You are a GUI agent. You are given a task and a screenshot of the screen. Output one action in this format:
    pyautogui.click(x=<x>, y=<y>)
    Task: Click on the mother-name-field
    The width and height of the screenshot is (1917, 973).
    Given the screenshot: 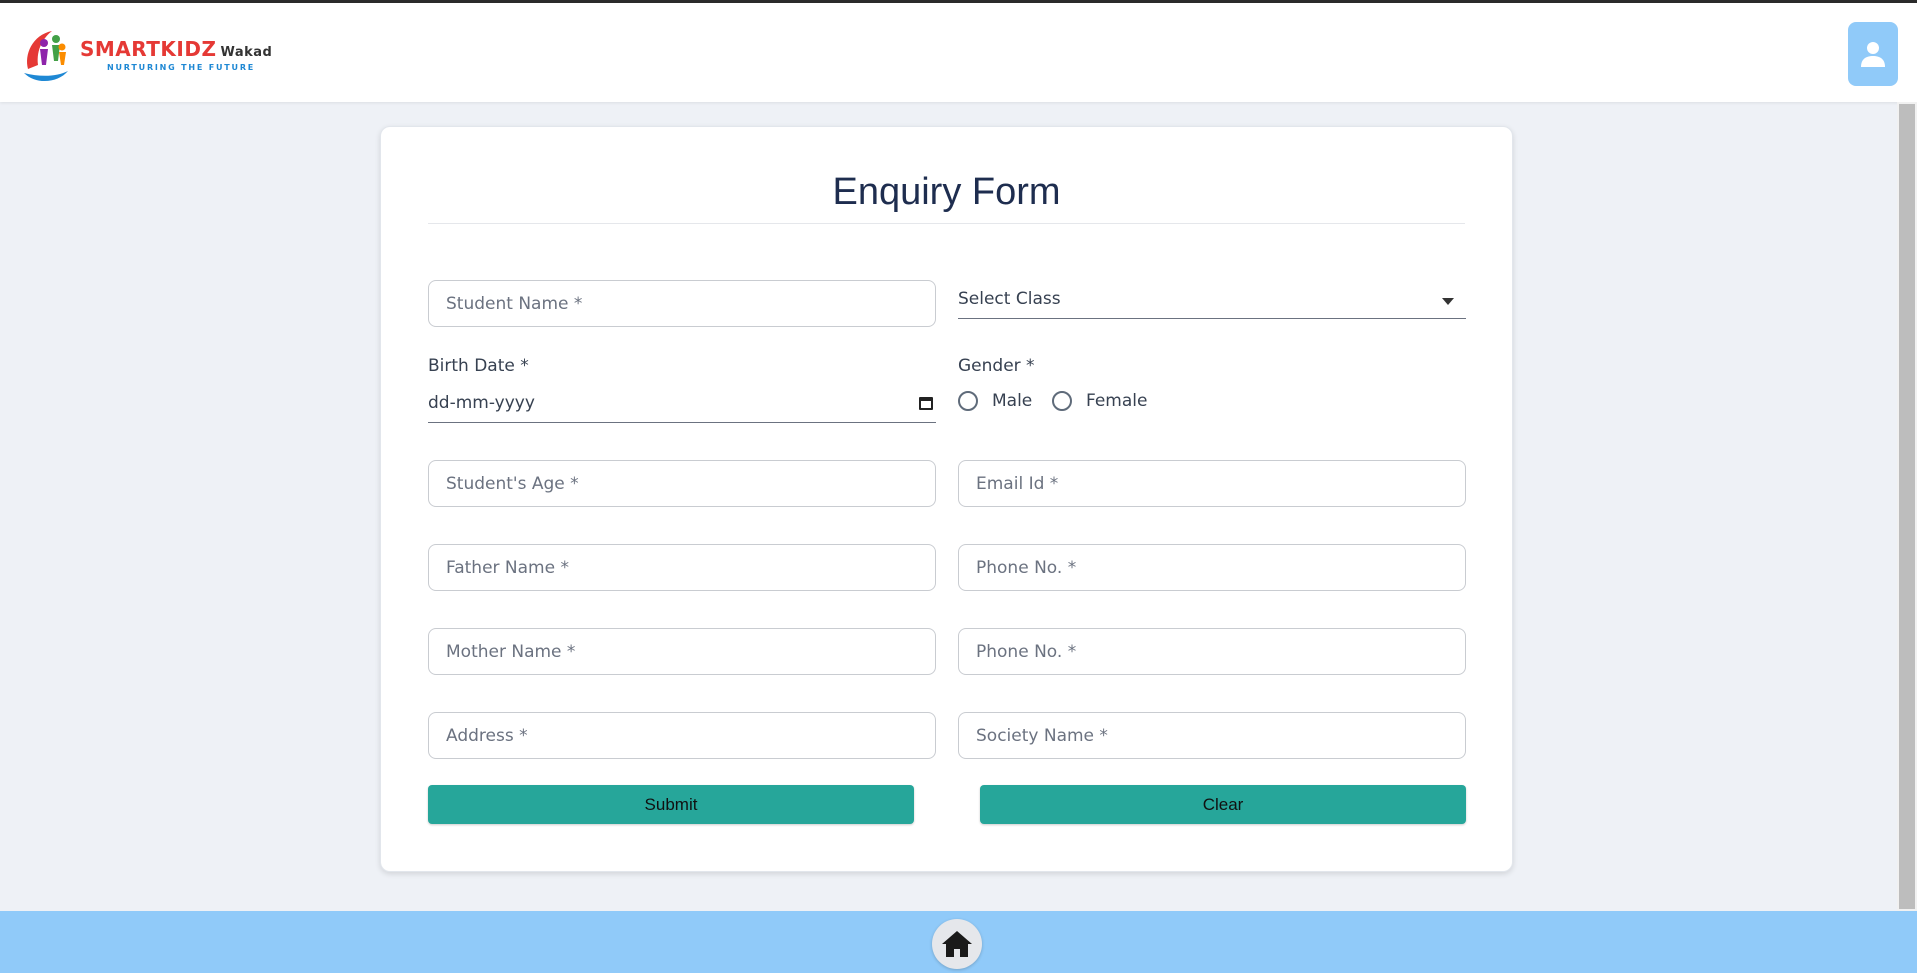 What is the action you would take?
    pyautogui.click(x=682, y=651)
    